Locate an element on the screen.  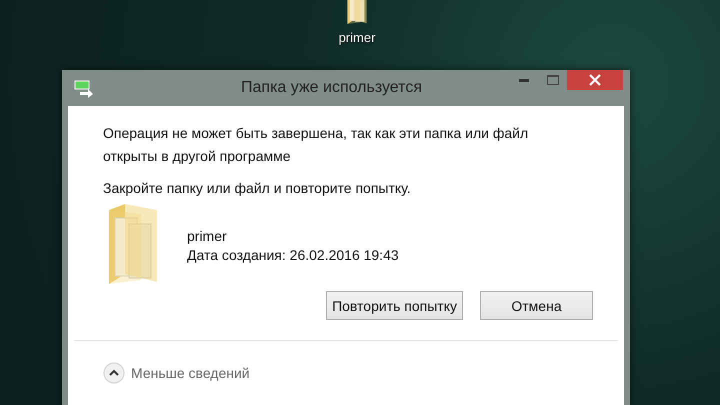
details-toggle: Меньше сведений is located at coordinates (176, 372).